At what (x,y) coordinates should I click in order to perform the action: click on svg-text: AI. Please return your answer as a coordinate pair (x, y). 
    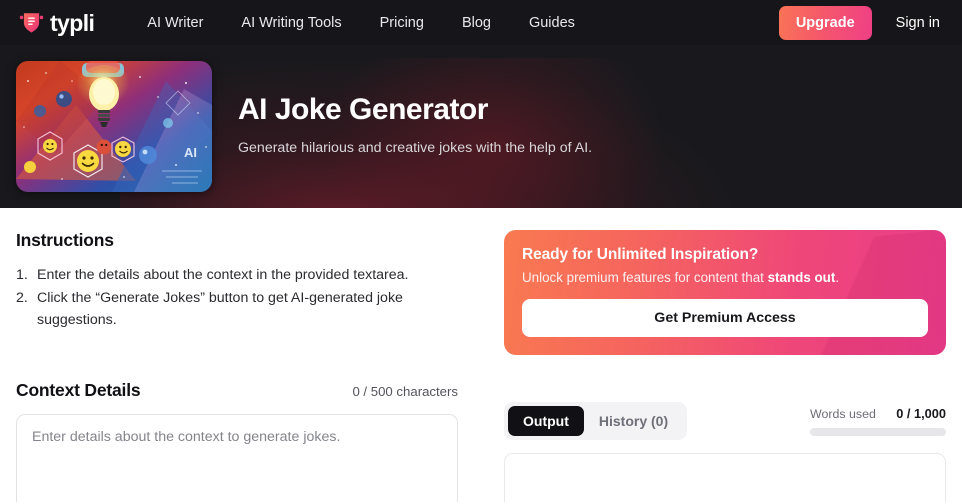
    Looking at the image, I should click on (190, 152).